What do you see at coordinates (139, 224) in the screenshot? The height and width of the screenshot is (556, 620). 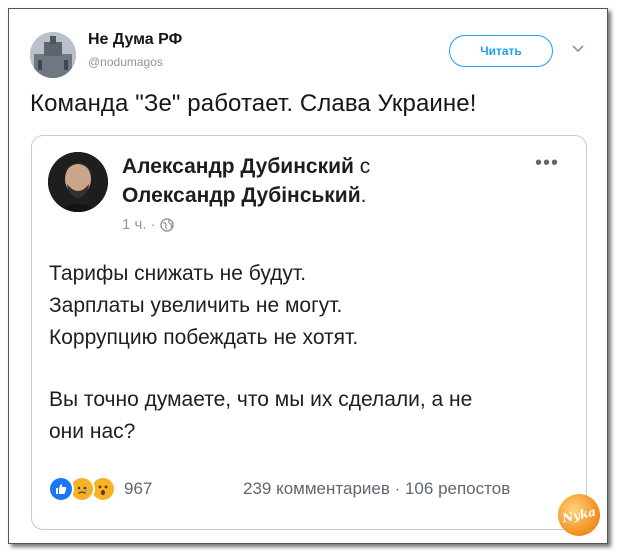 I see `post-timestamp: 1 ч. ·` at bounding box center [139, 224].